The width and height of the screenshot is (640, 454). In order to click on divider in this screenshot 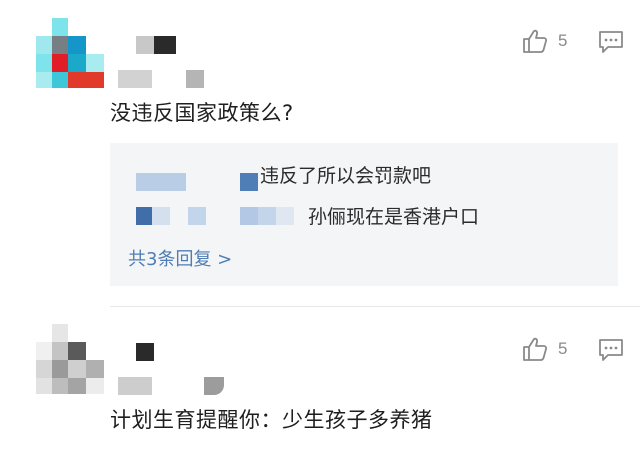, I will do `click(375, 306)`.